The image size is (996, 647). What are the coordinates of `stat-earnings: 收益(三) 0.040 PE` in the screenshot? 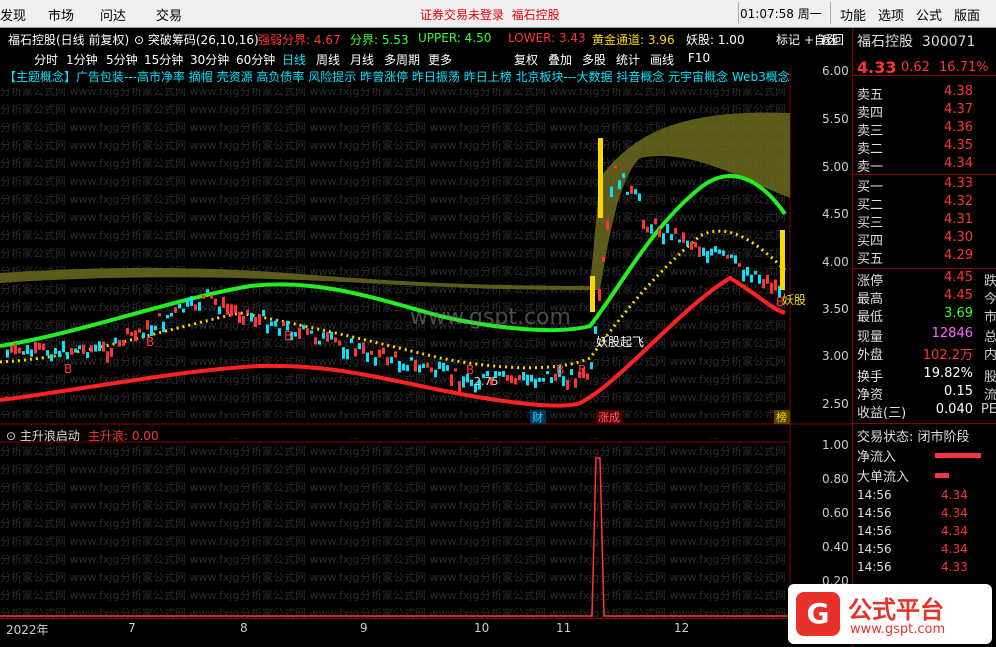 It's located at (926, 411).